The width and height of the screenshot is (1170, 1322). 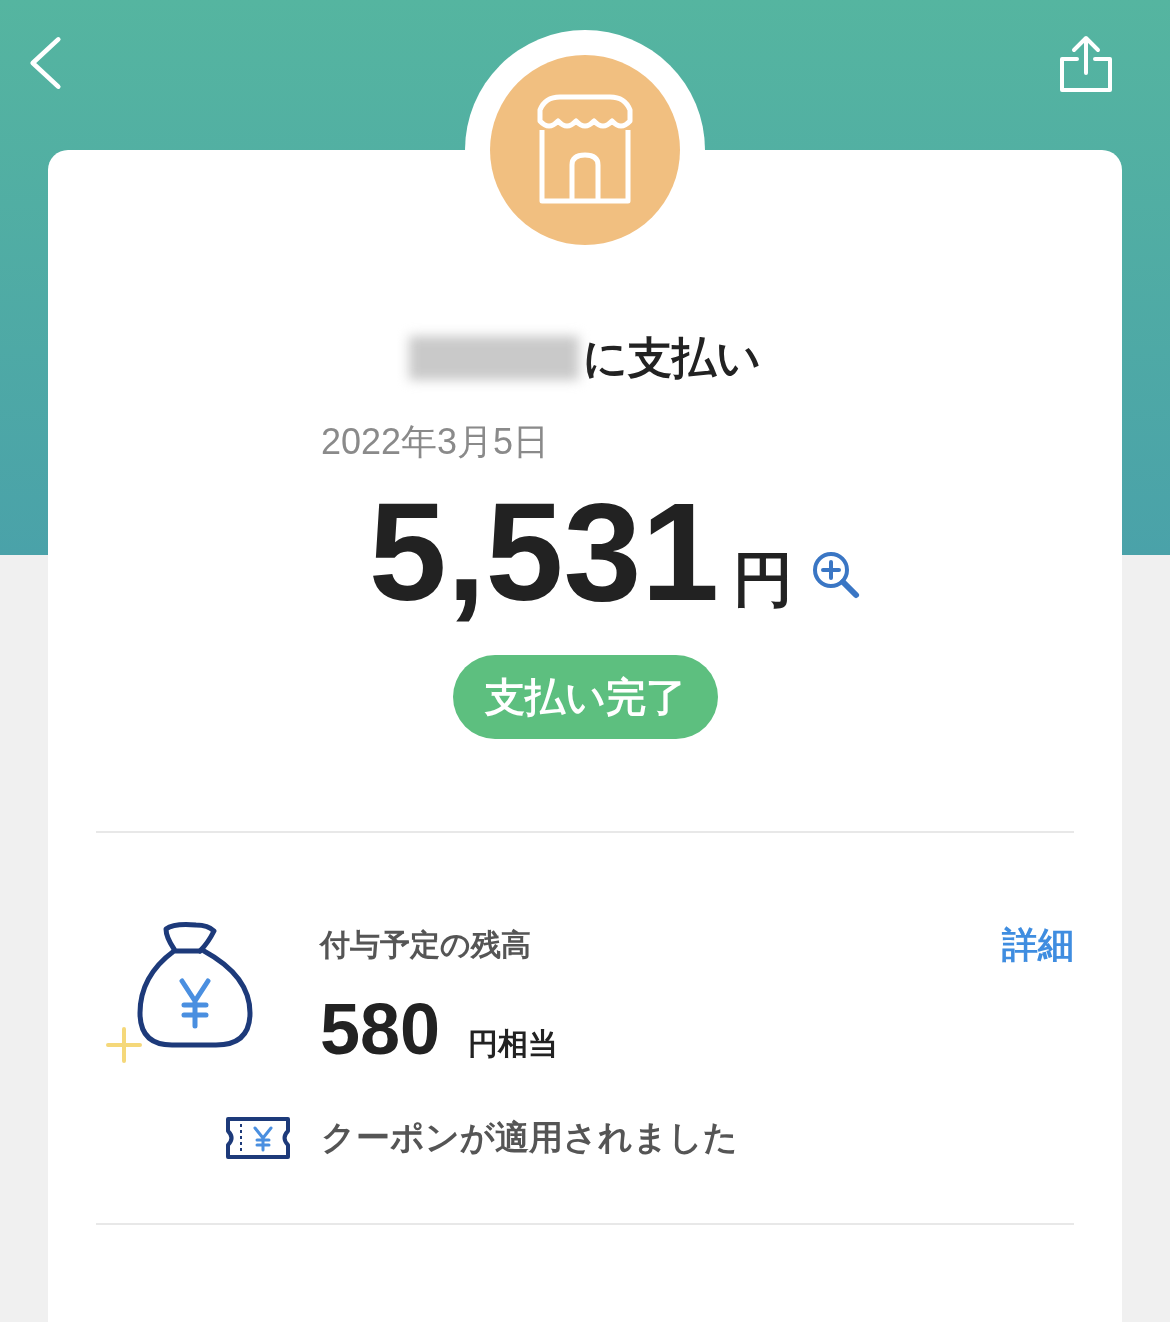 I want to click on reward-value: 580, so click(x=380, y=1029).